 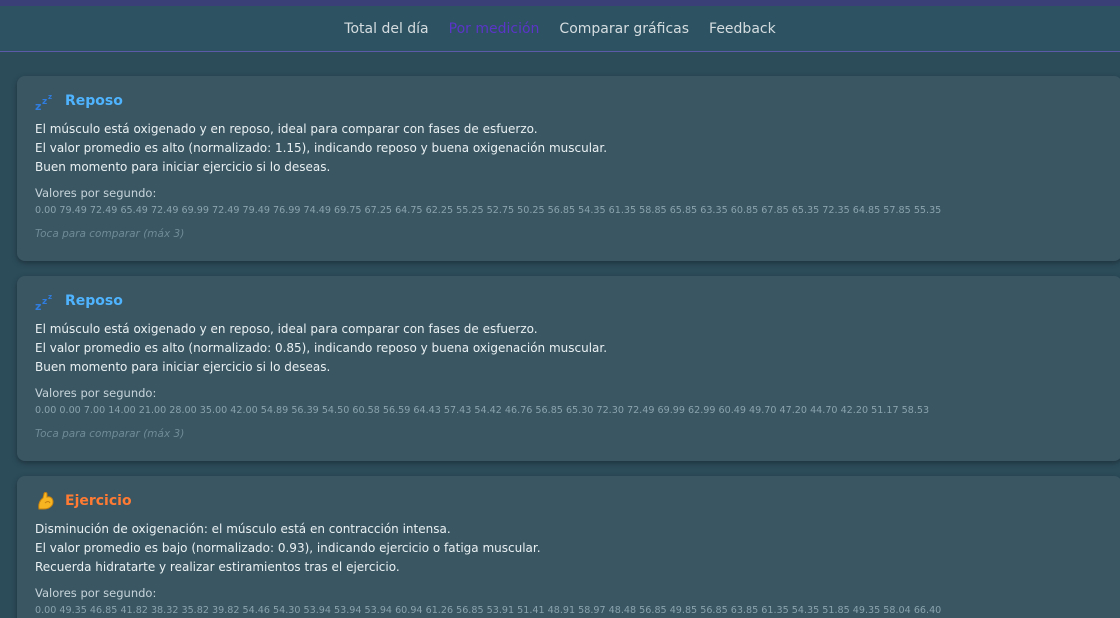 What do you see at coordinates (386, 29) in the screenshot?
I see `tab-total-del-dia: Total del día` at bounding box center [386, 29].